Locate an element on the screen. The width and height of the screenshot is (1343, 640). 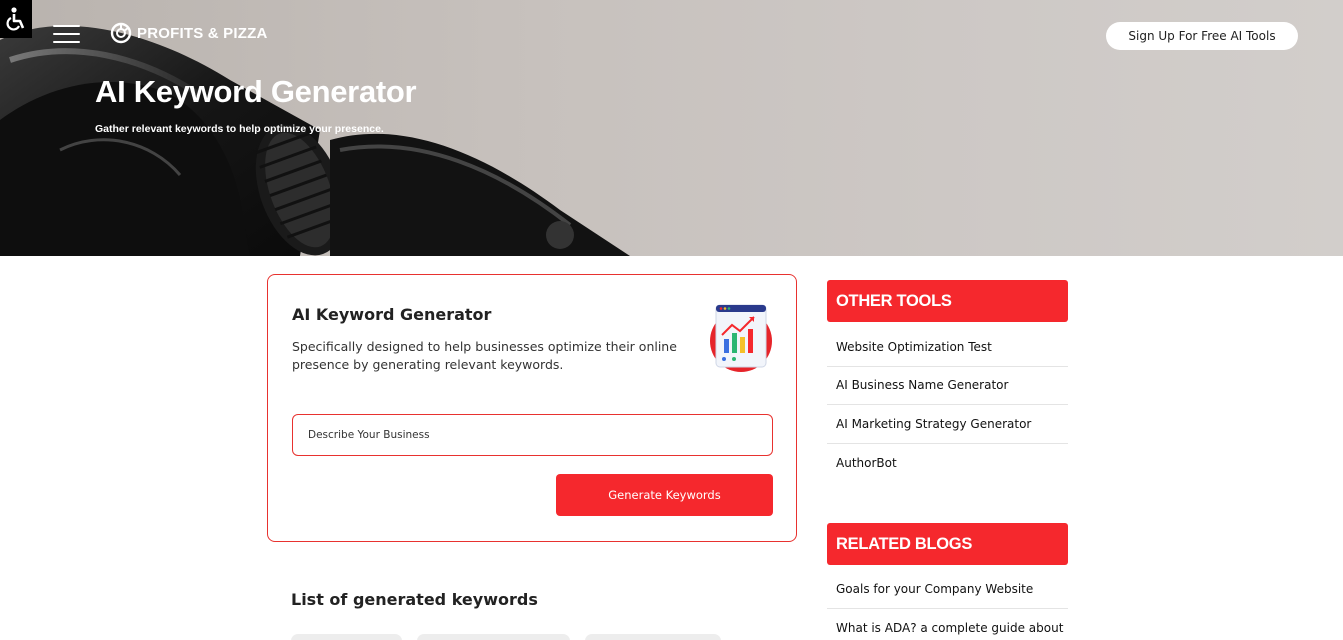
other-tool-link: Website Optimization Test is located at coordinates (947, 347).